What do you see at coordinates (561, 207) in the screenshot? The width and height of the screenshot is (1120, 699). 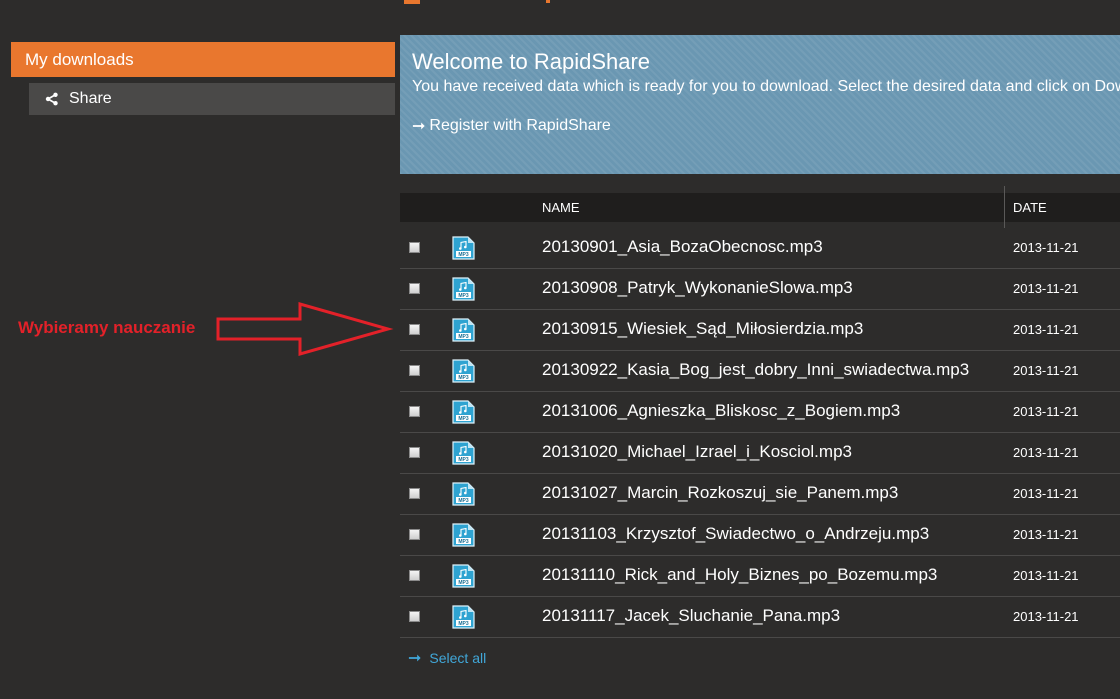 I see `column-header-name: NAME` at bounding box center [561, 207].